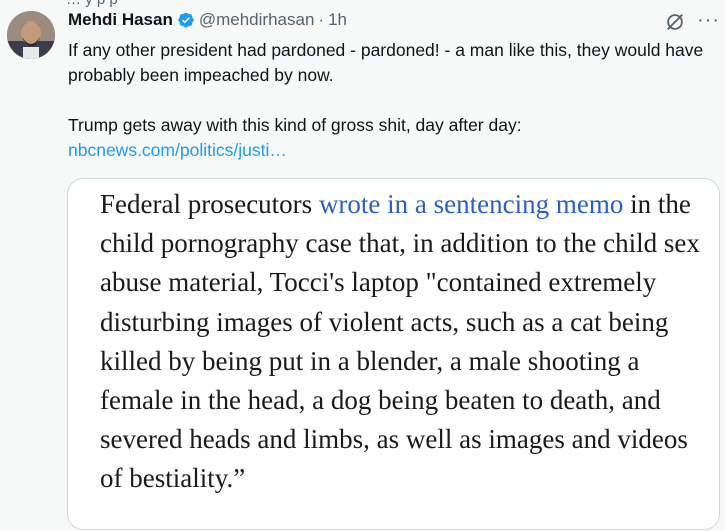 This screenshot has width=725, height=531. What do you see at coordinates (186, 20) in the screenshot?
I see `verified-badge-icon` at bounding box center [186, 20].